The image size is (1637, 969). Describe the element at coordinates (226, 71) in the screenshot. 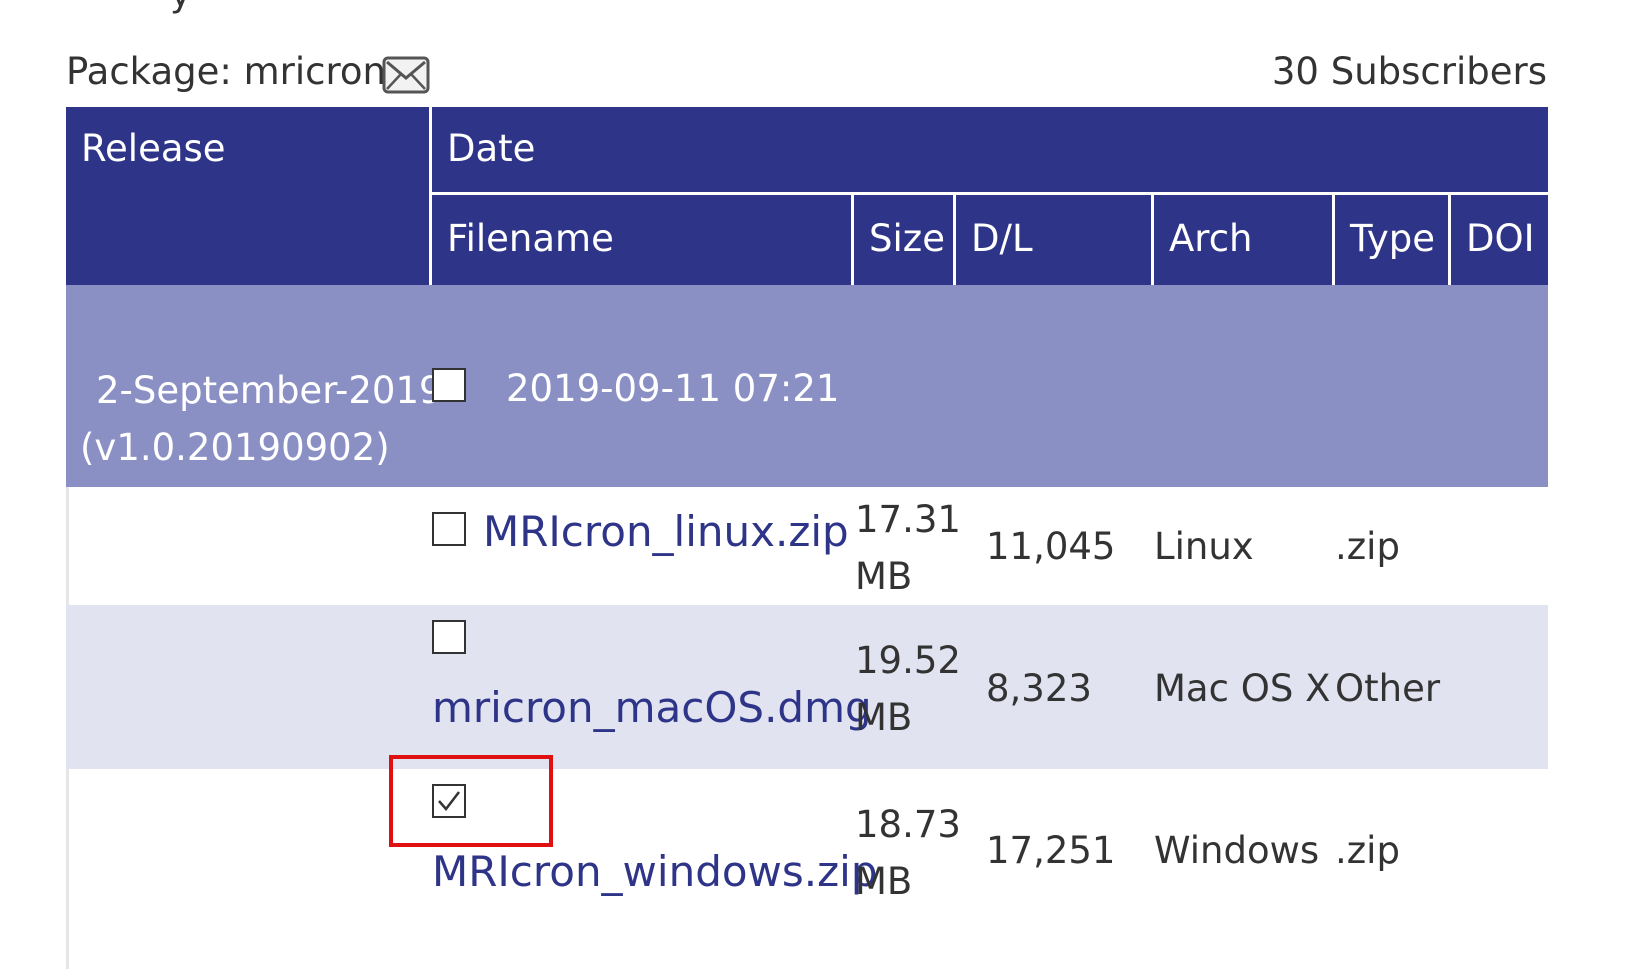

I see `package-title: Package: mricron` at that location.